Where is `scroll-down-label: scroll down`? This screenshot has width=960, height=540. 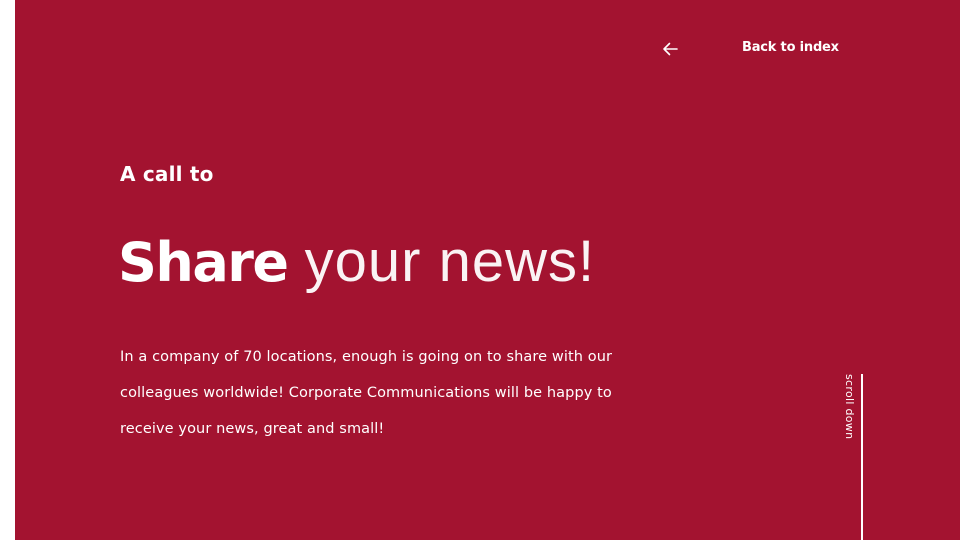
scroll-down-label: scroll down is located at coordinates (848, 409).